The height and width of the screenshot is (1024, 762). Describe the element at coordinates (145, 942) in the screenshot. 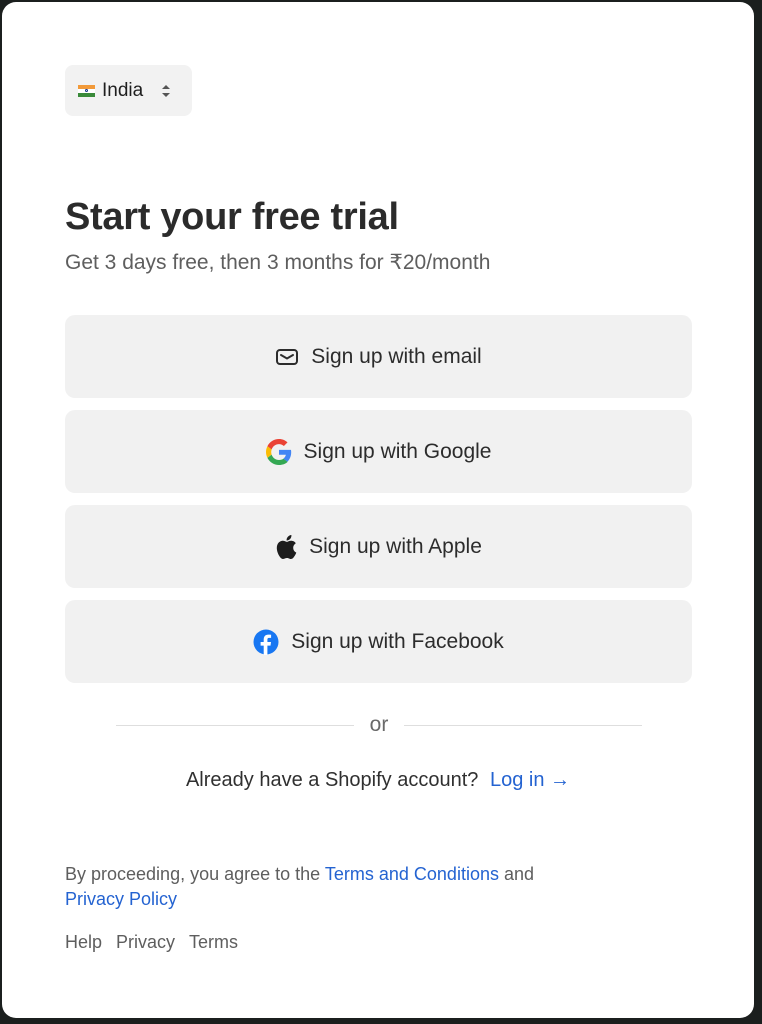

I see `footer-privacy-link: Privacy` at that location.